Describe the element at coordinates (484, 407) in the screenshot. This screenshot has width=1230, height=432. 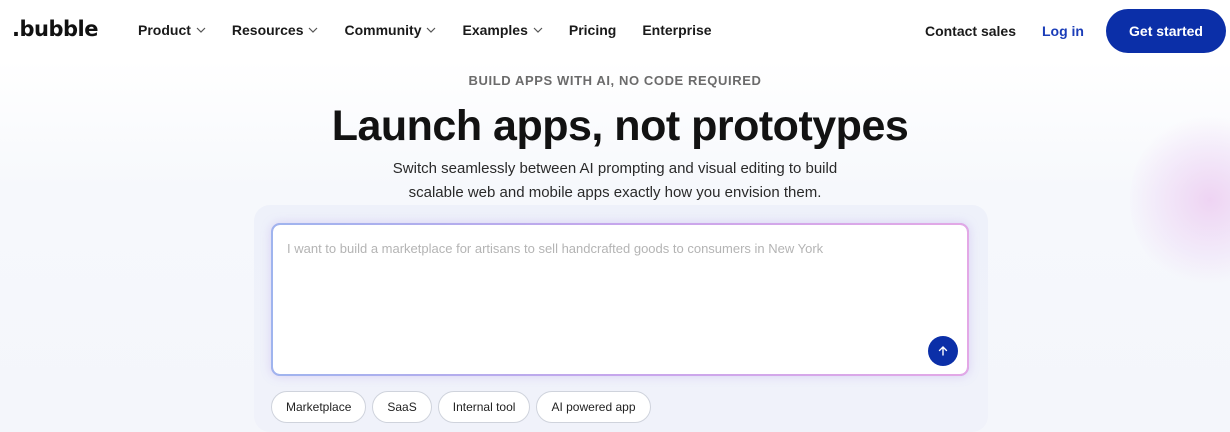
I see `chip-internal-tool: Internal tool` at that location.